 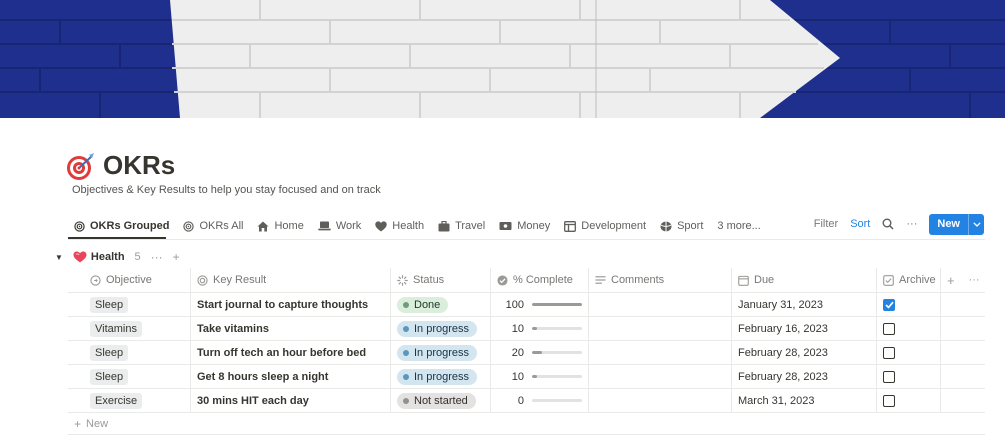 What do you see at coordinates (129, 280) in the screenshot?
I see `column-header-objective: Objective` at bounding box center [129, 280].